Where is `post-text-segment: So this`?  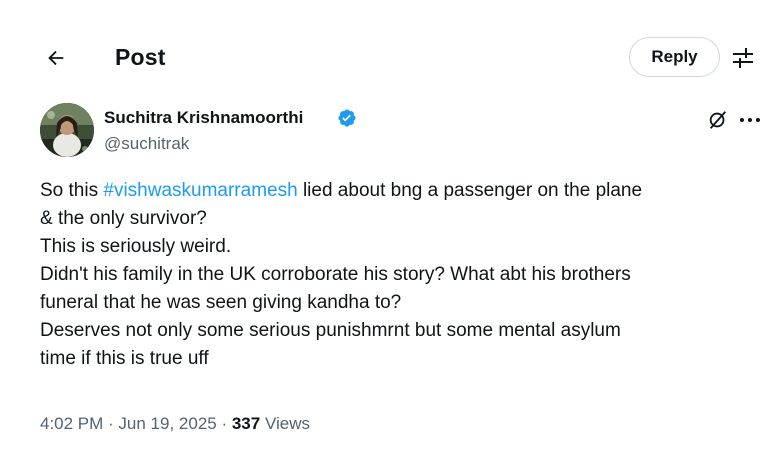 post-text-segment: So this is located at coordinates (72, 190).